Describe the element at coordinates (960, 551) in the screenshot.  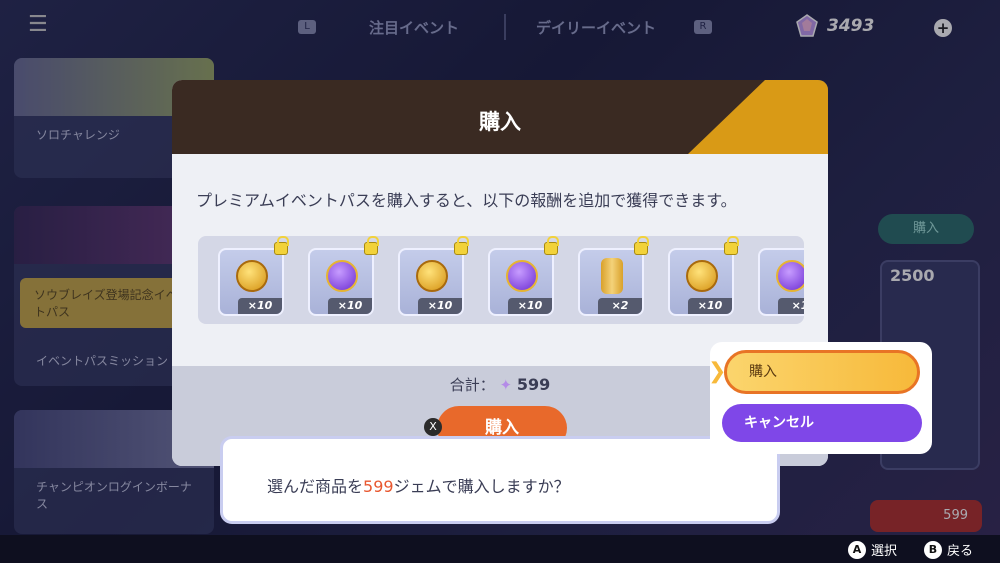
I see `back-label: 戻る` at that location.